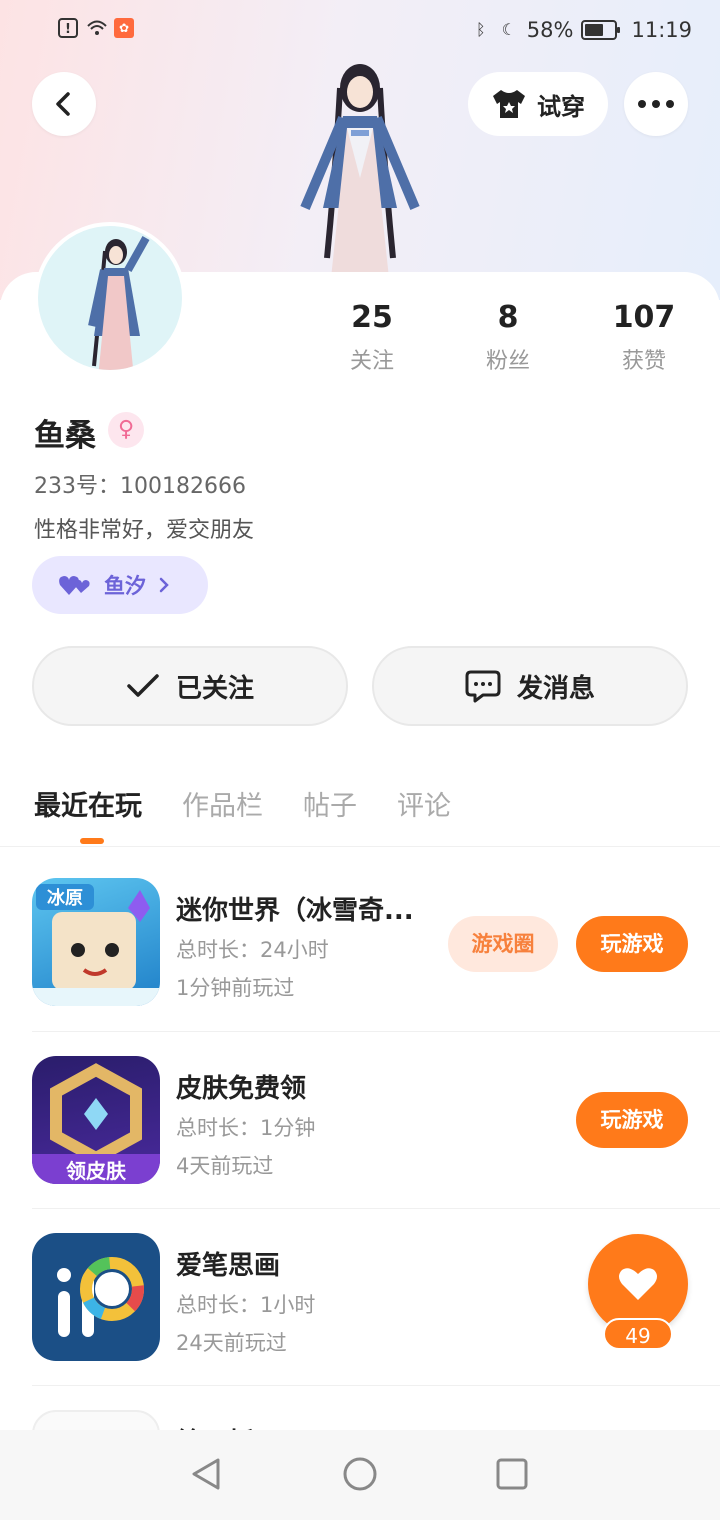  I want to click on game-last-played: 24天前玩过, so click(231, 1343).